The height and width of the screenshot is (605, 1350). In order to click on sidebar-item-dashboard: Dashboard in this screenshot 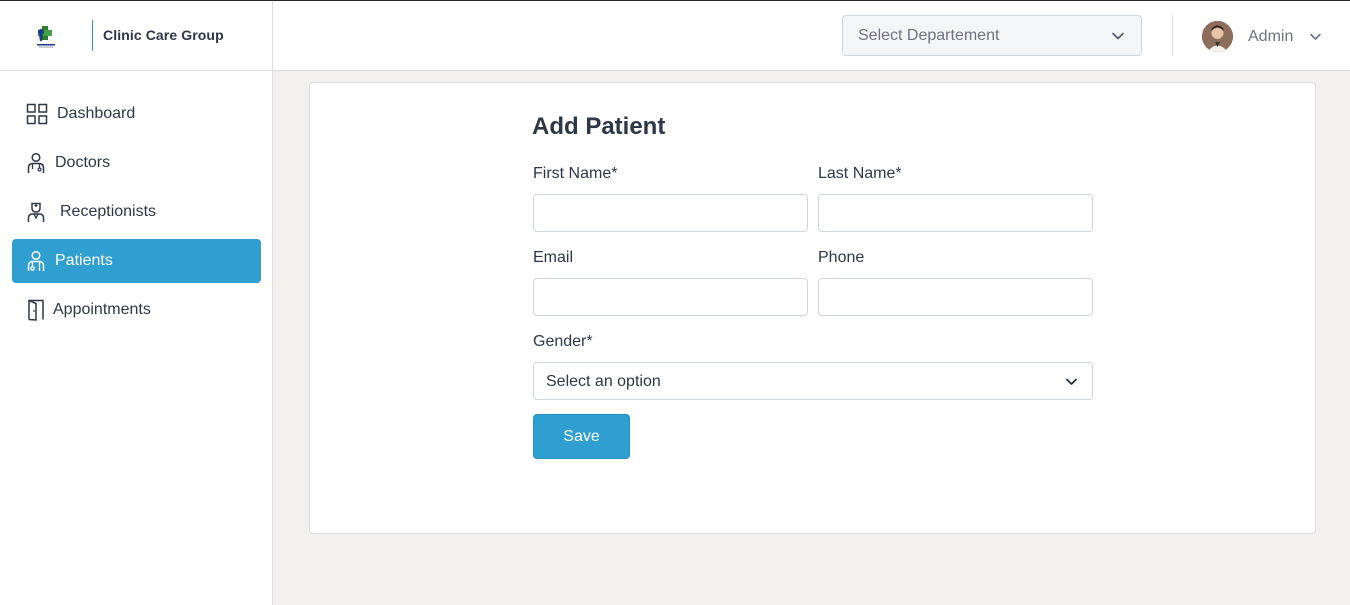, I will do `click(136, 114)`.